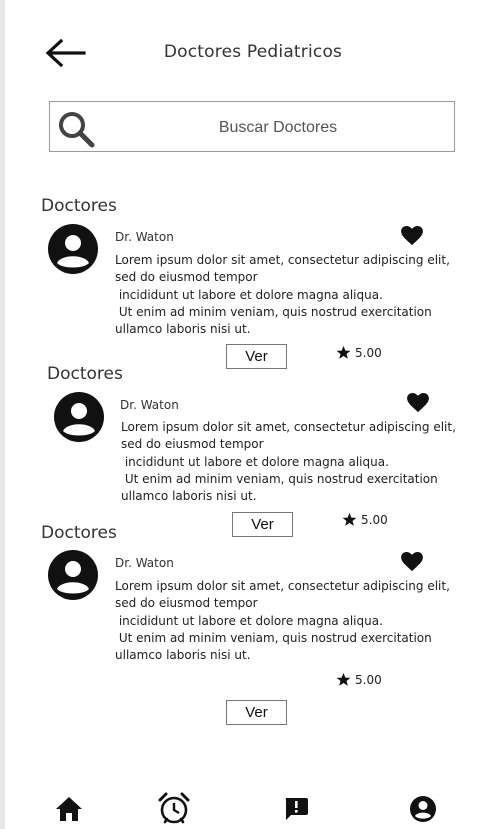  I want to click on nav-alarm, so click(174, 808).